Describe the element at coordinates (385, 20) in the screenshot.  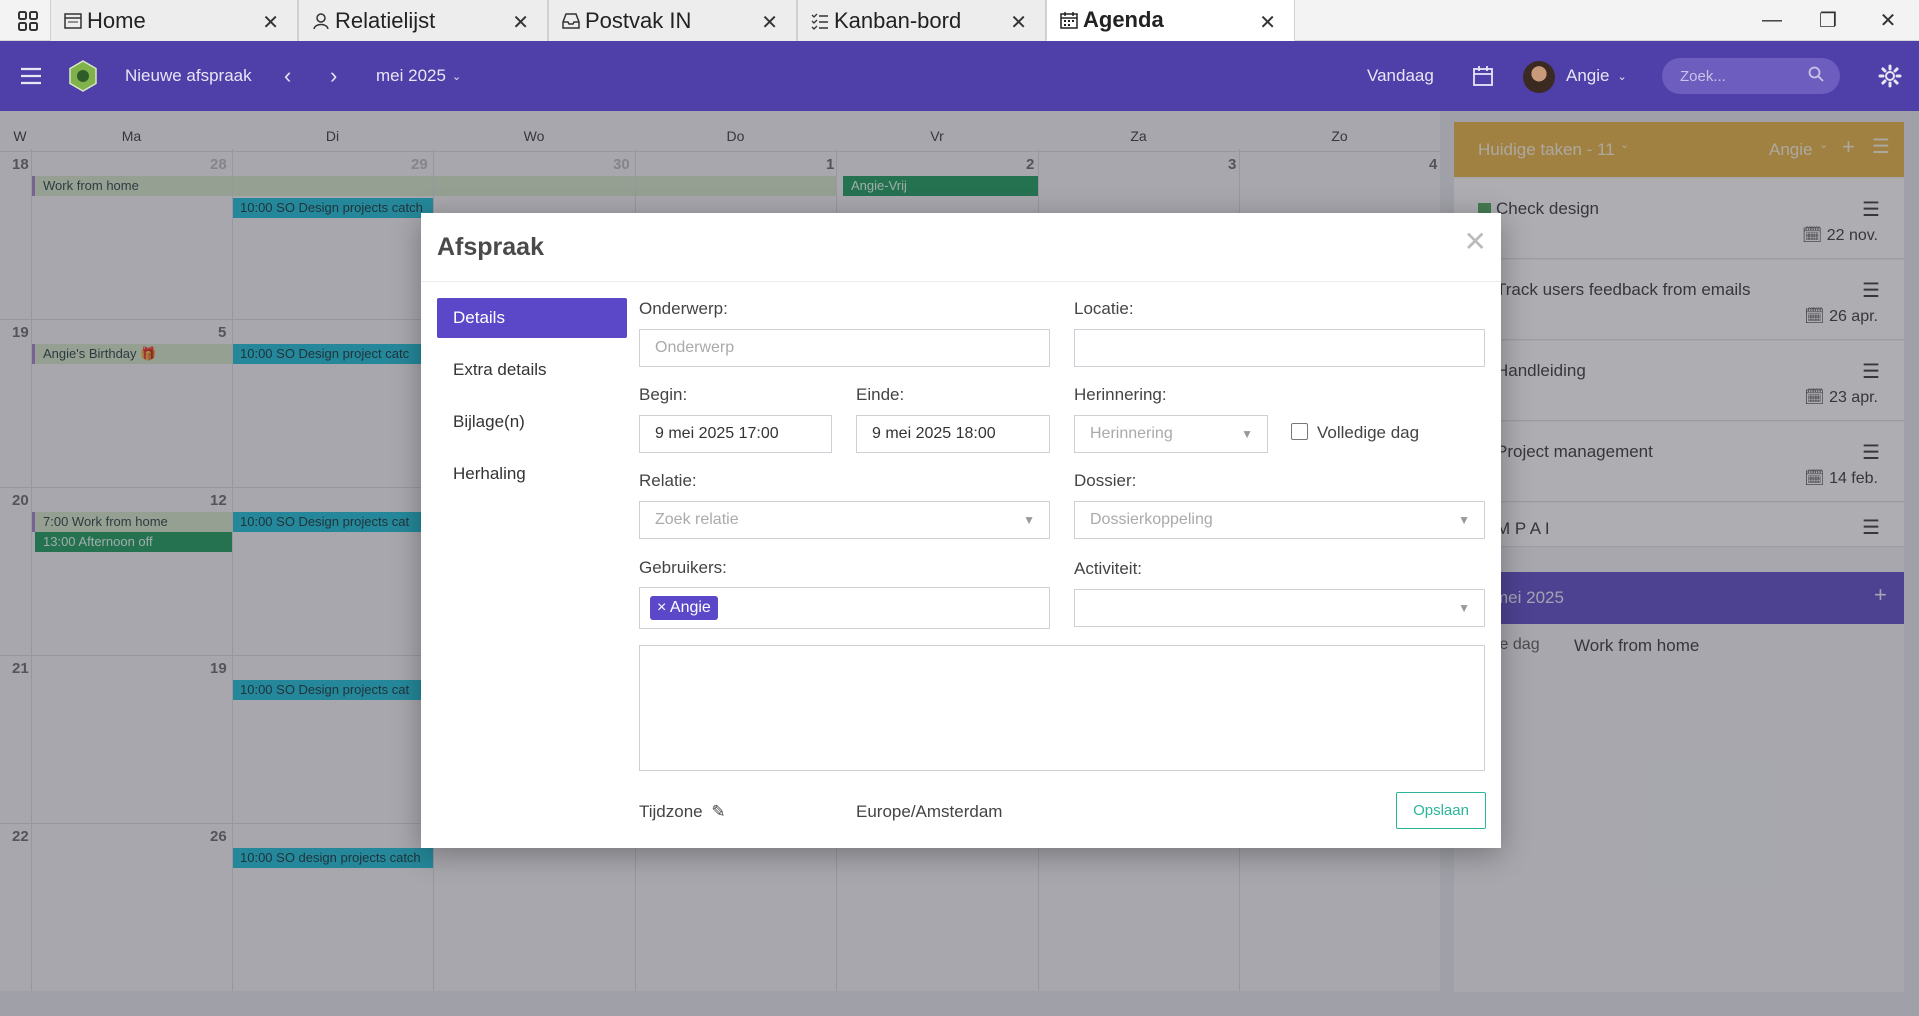
I see `tab-label: Relatielijst` at that location.